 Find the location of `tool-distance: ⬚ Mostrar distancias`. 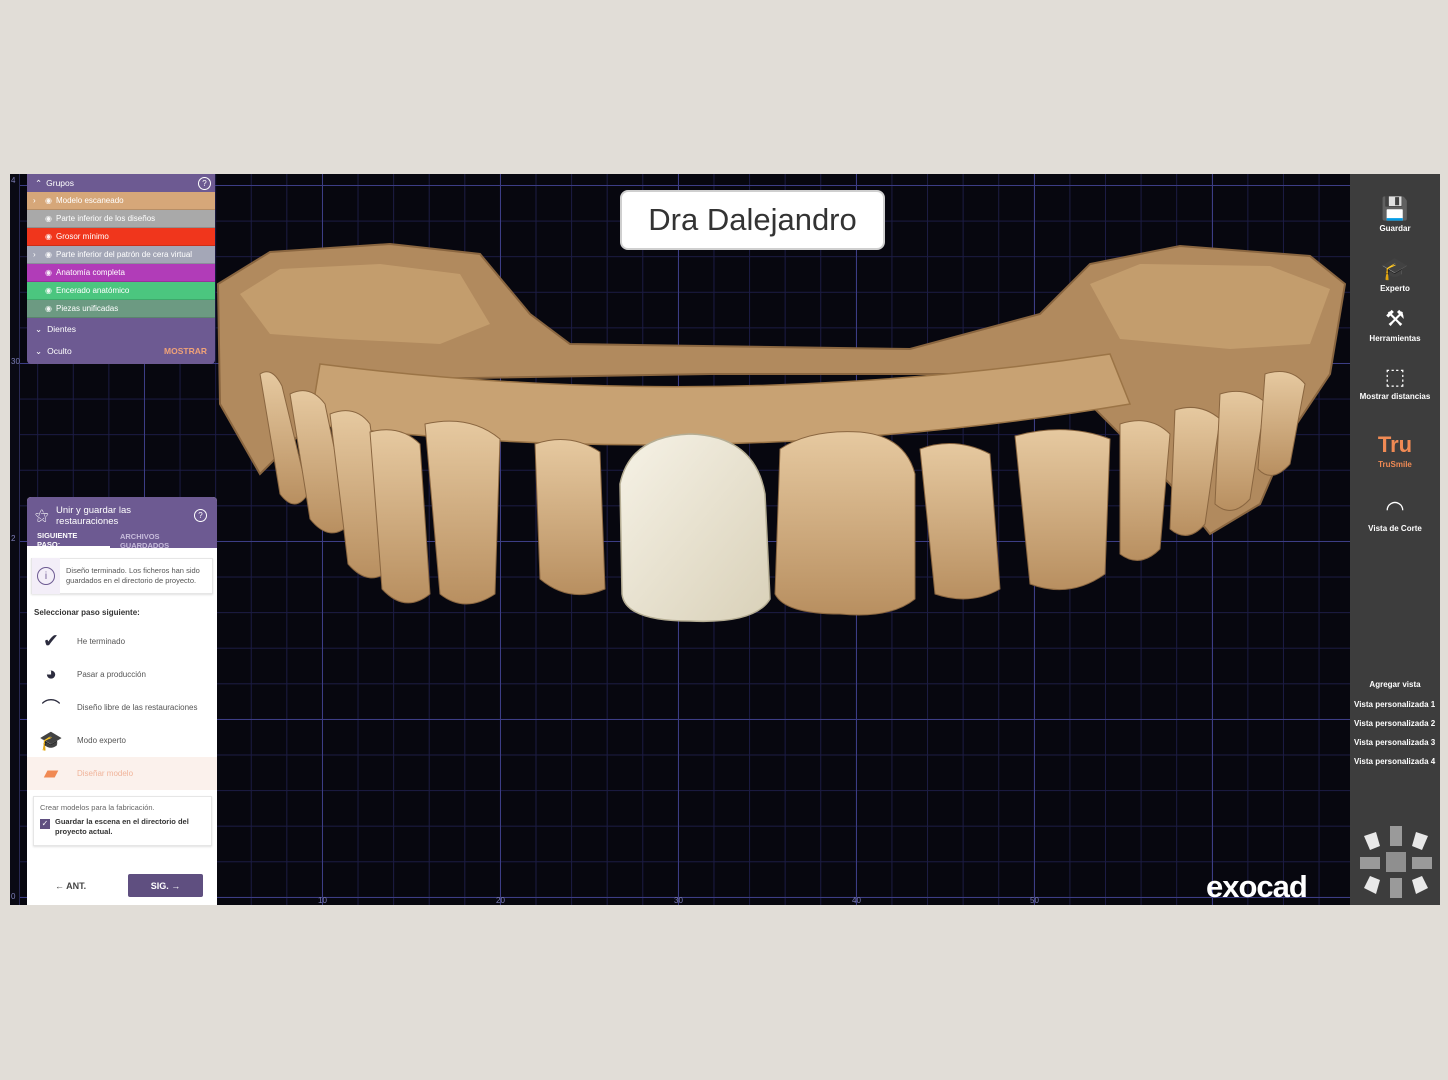

tool-distance: ⬚ Mostrar distancias is located at coordinates (1395, 382).